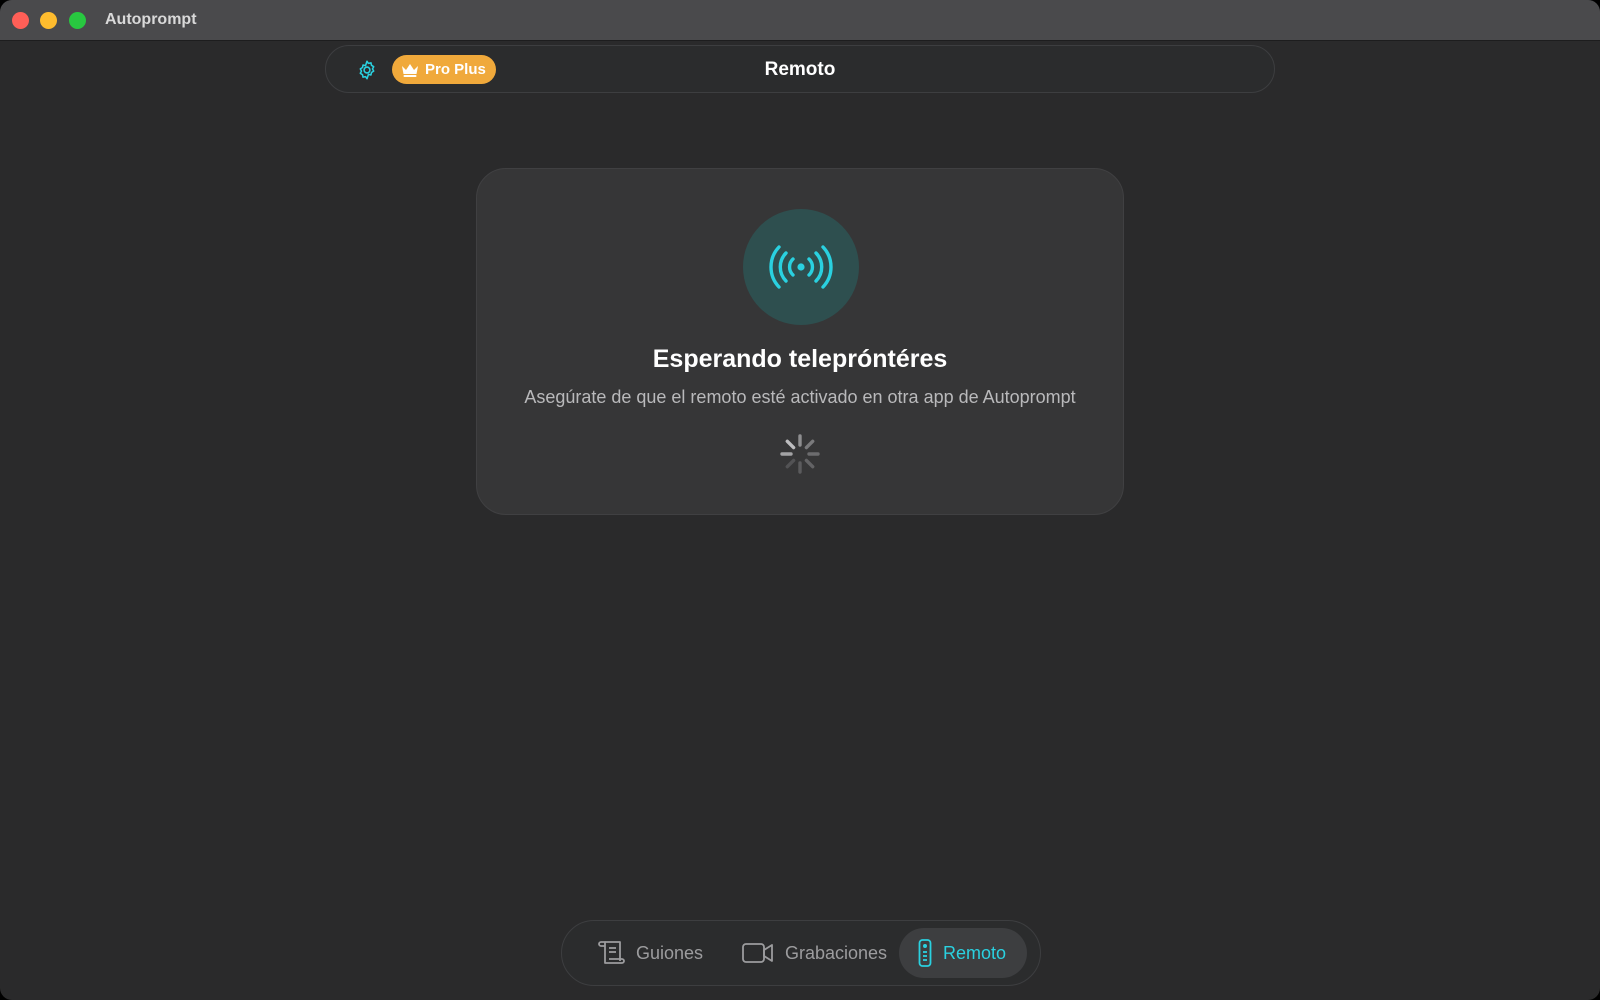 The image size is (1600, 1000). What do you see at coordinates (20, 20) in the screenshot?
I see `close-window-button` at bounding box center [20, 20].